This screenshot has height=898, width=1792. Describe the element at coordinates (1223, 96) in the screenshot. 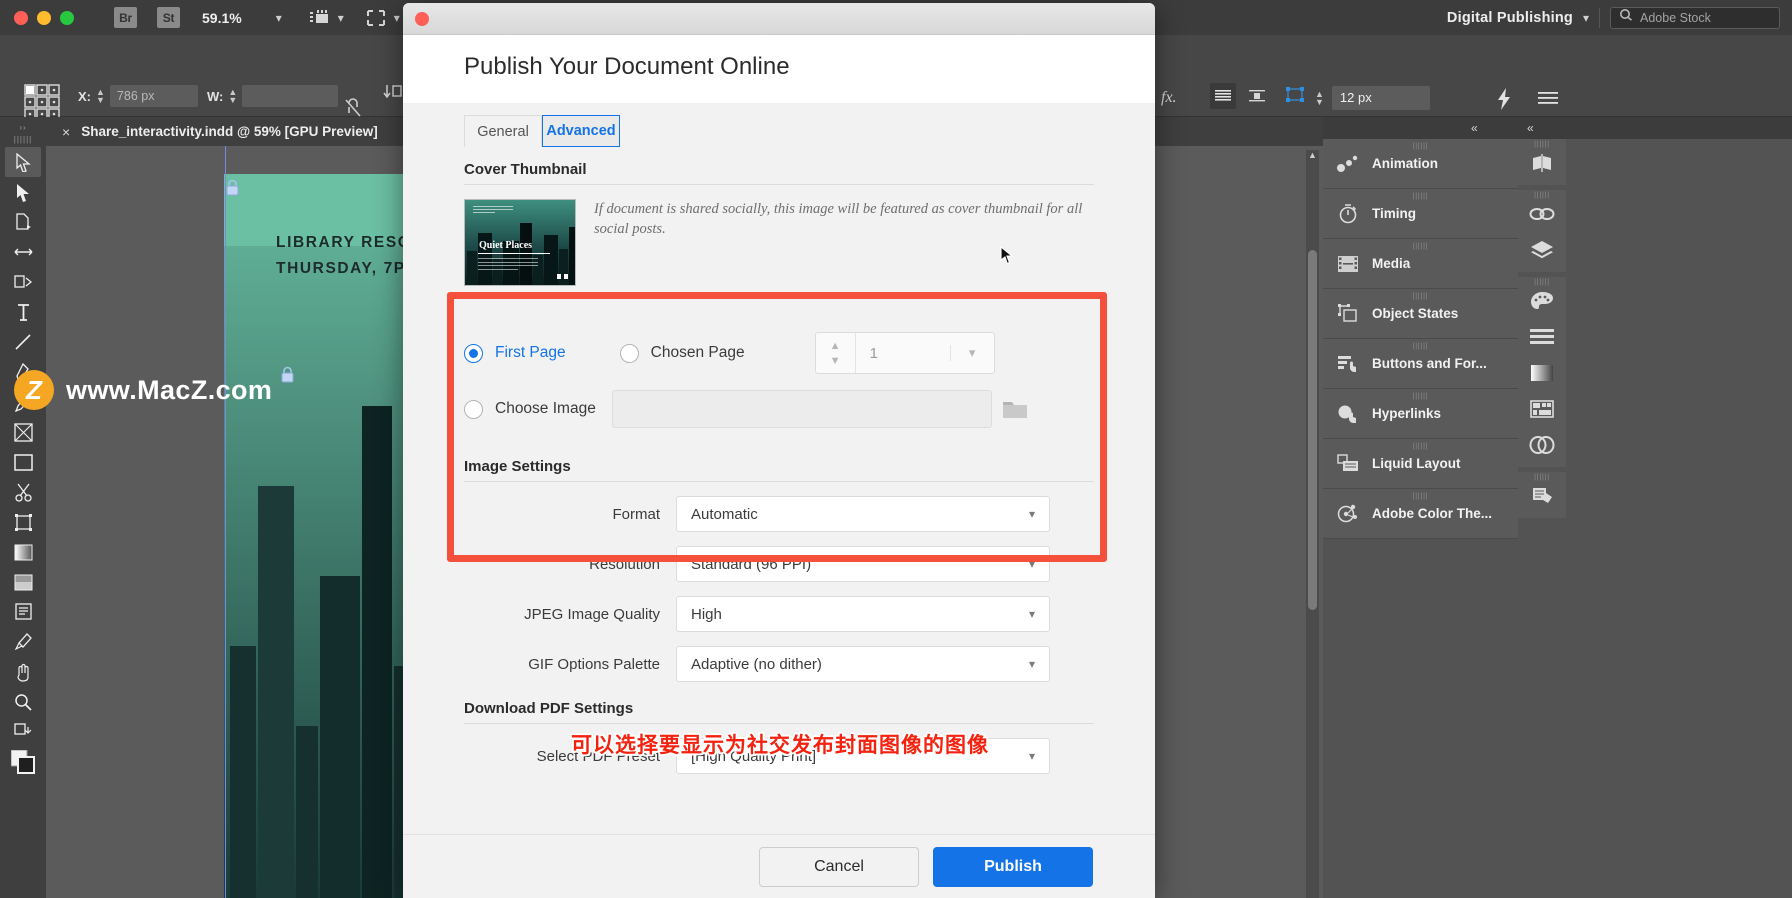

I see `align-justify-icon` at that location.